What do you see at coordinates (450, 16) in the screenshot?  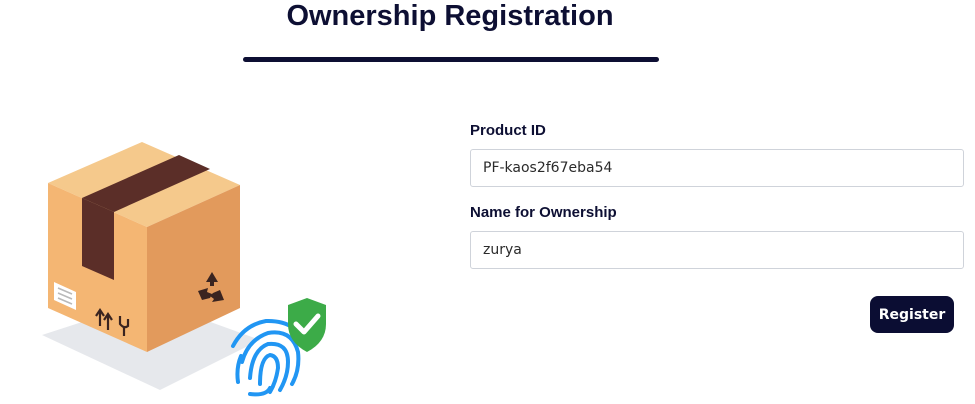 I see `page-title: Ownership Registration` at bounding box center [450, 16].